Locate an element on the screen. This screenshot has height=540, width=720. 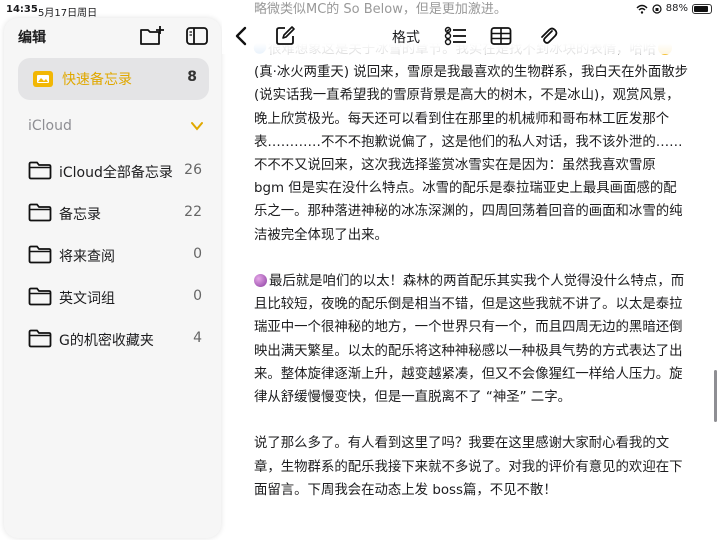
folder-label: iCloud全部备忘录 is located at coordinates (116, 173).